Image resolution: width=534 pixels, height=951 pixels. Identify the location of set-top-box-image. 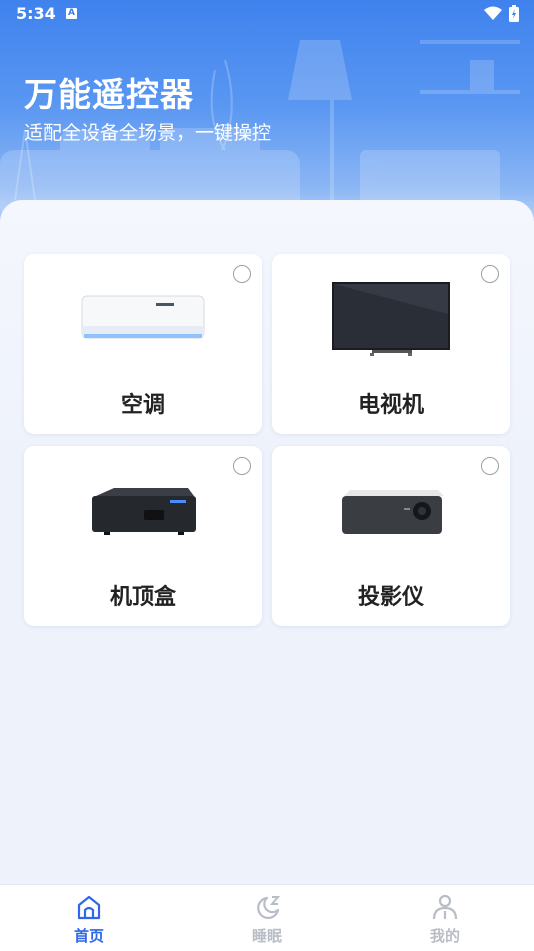
(144, 511).